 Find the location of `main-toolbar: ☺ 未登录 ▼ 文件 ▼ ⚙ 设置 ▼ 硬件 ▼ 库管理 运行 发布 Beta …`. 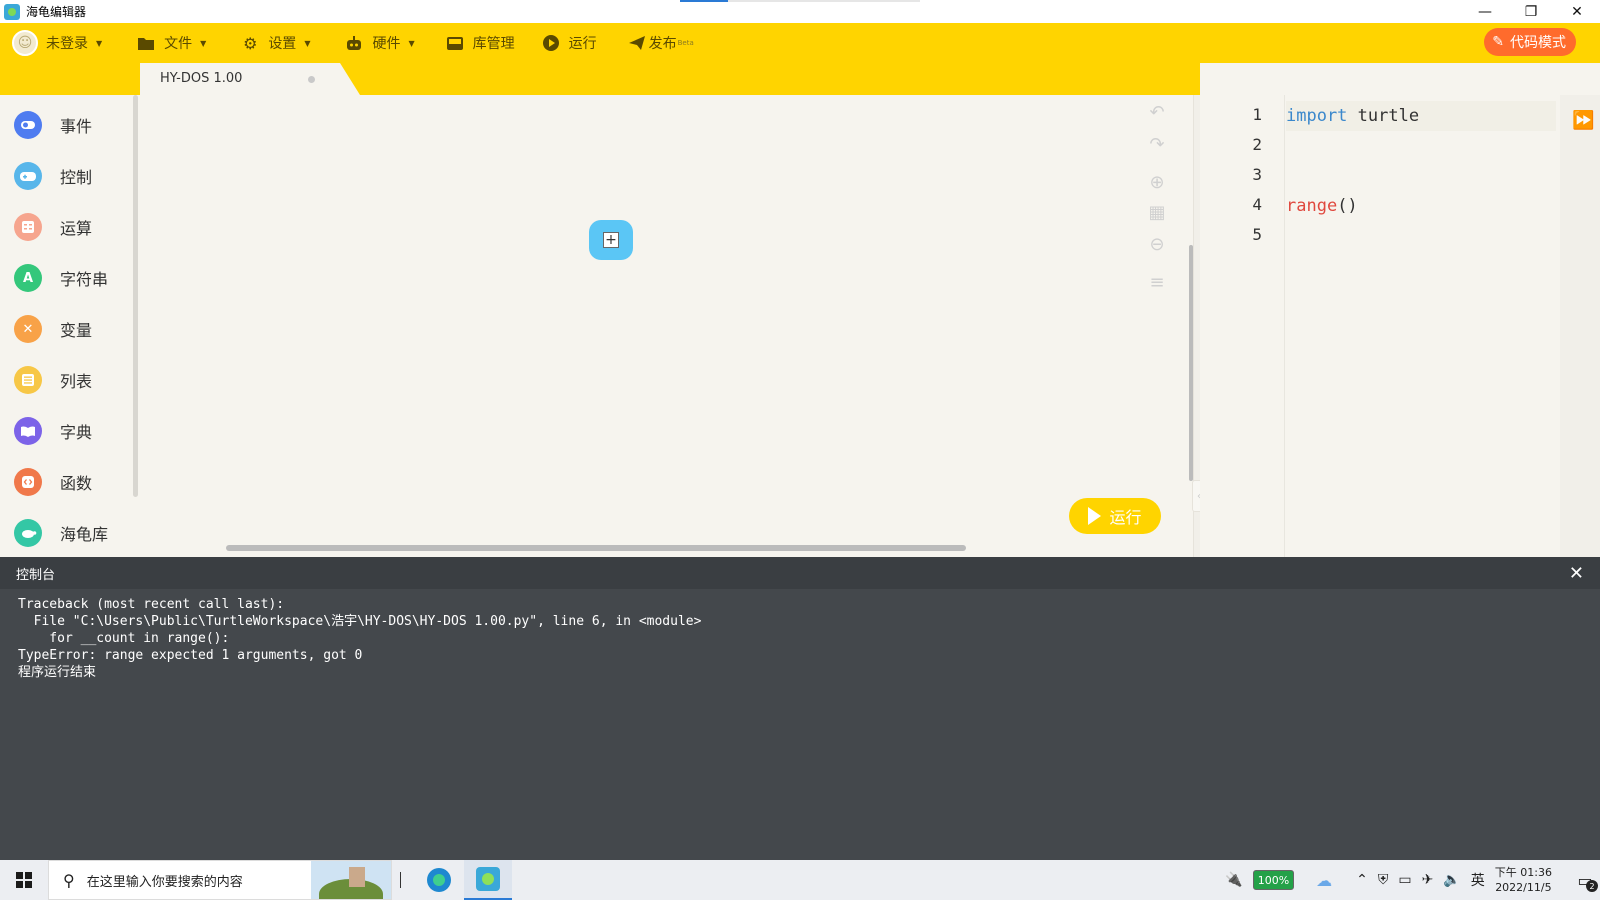

main-toolbar: ☺ 未登录 ▼ 文件 ▼ ⚙ 设置 ▼ 硬件 ▼ 库管理 运行 发布 Beta … is located at coordinates (800, 43).